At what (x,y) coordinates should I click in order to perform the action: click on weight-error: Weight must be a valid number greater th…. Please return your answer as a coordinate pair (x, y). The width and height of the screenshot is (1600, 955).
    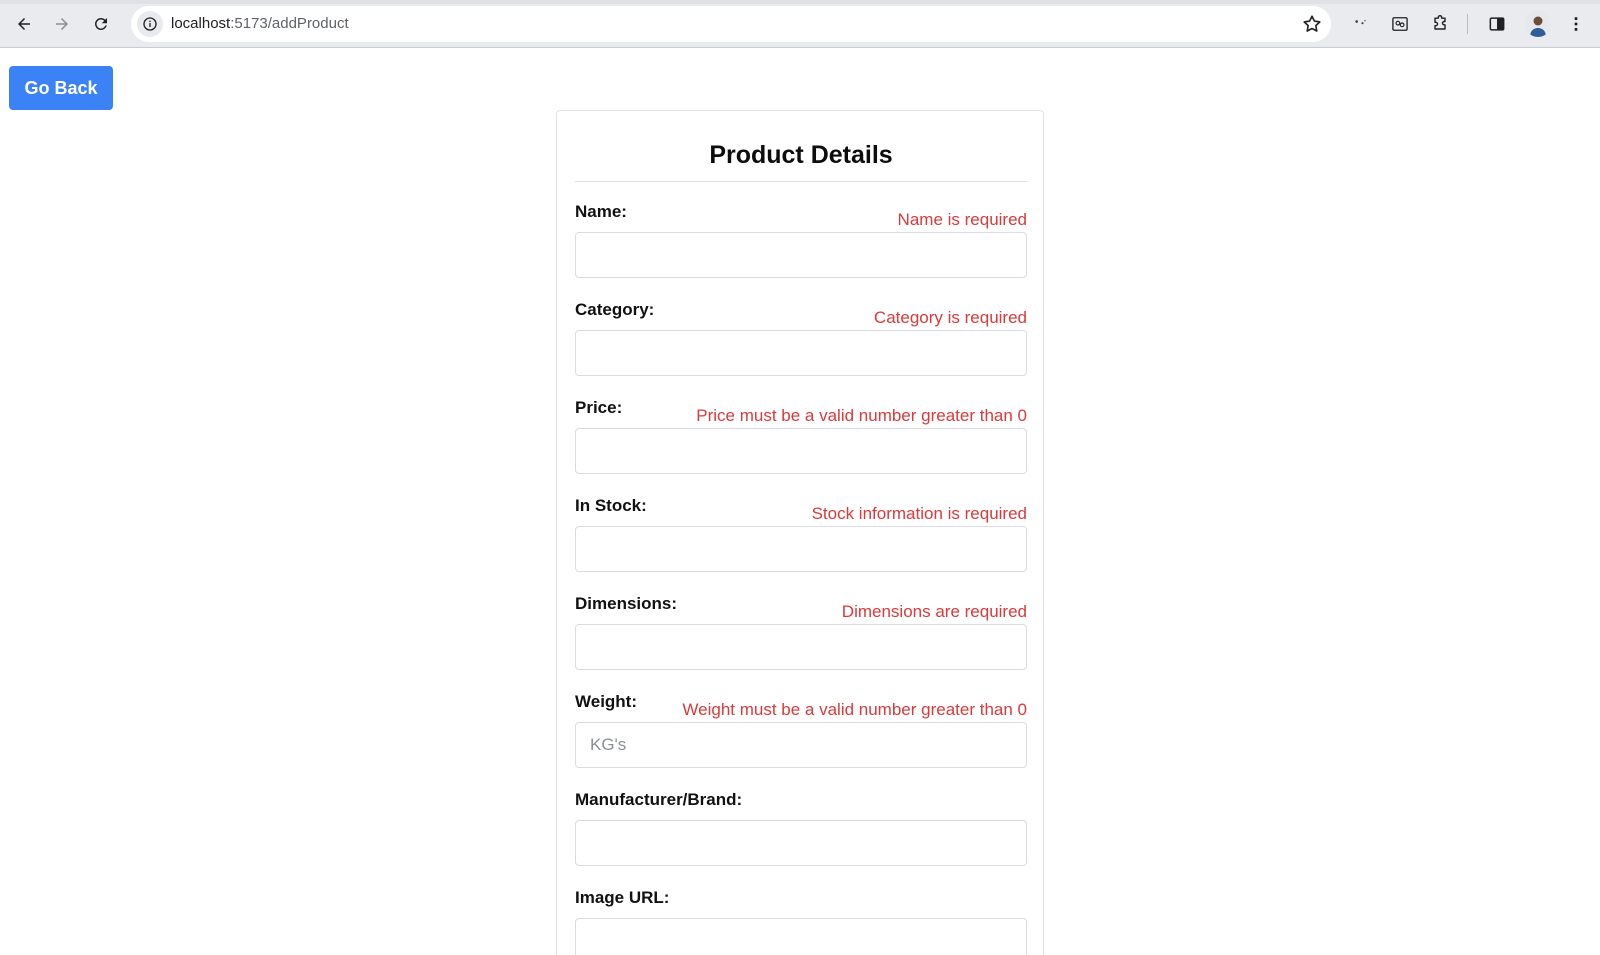
    Looking at the image, I should click on (854, 709).